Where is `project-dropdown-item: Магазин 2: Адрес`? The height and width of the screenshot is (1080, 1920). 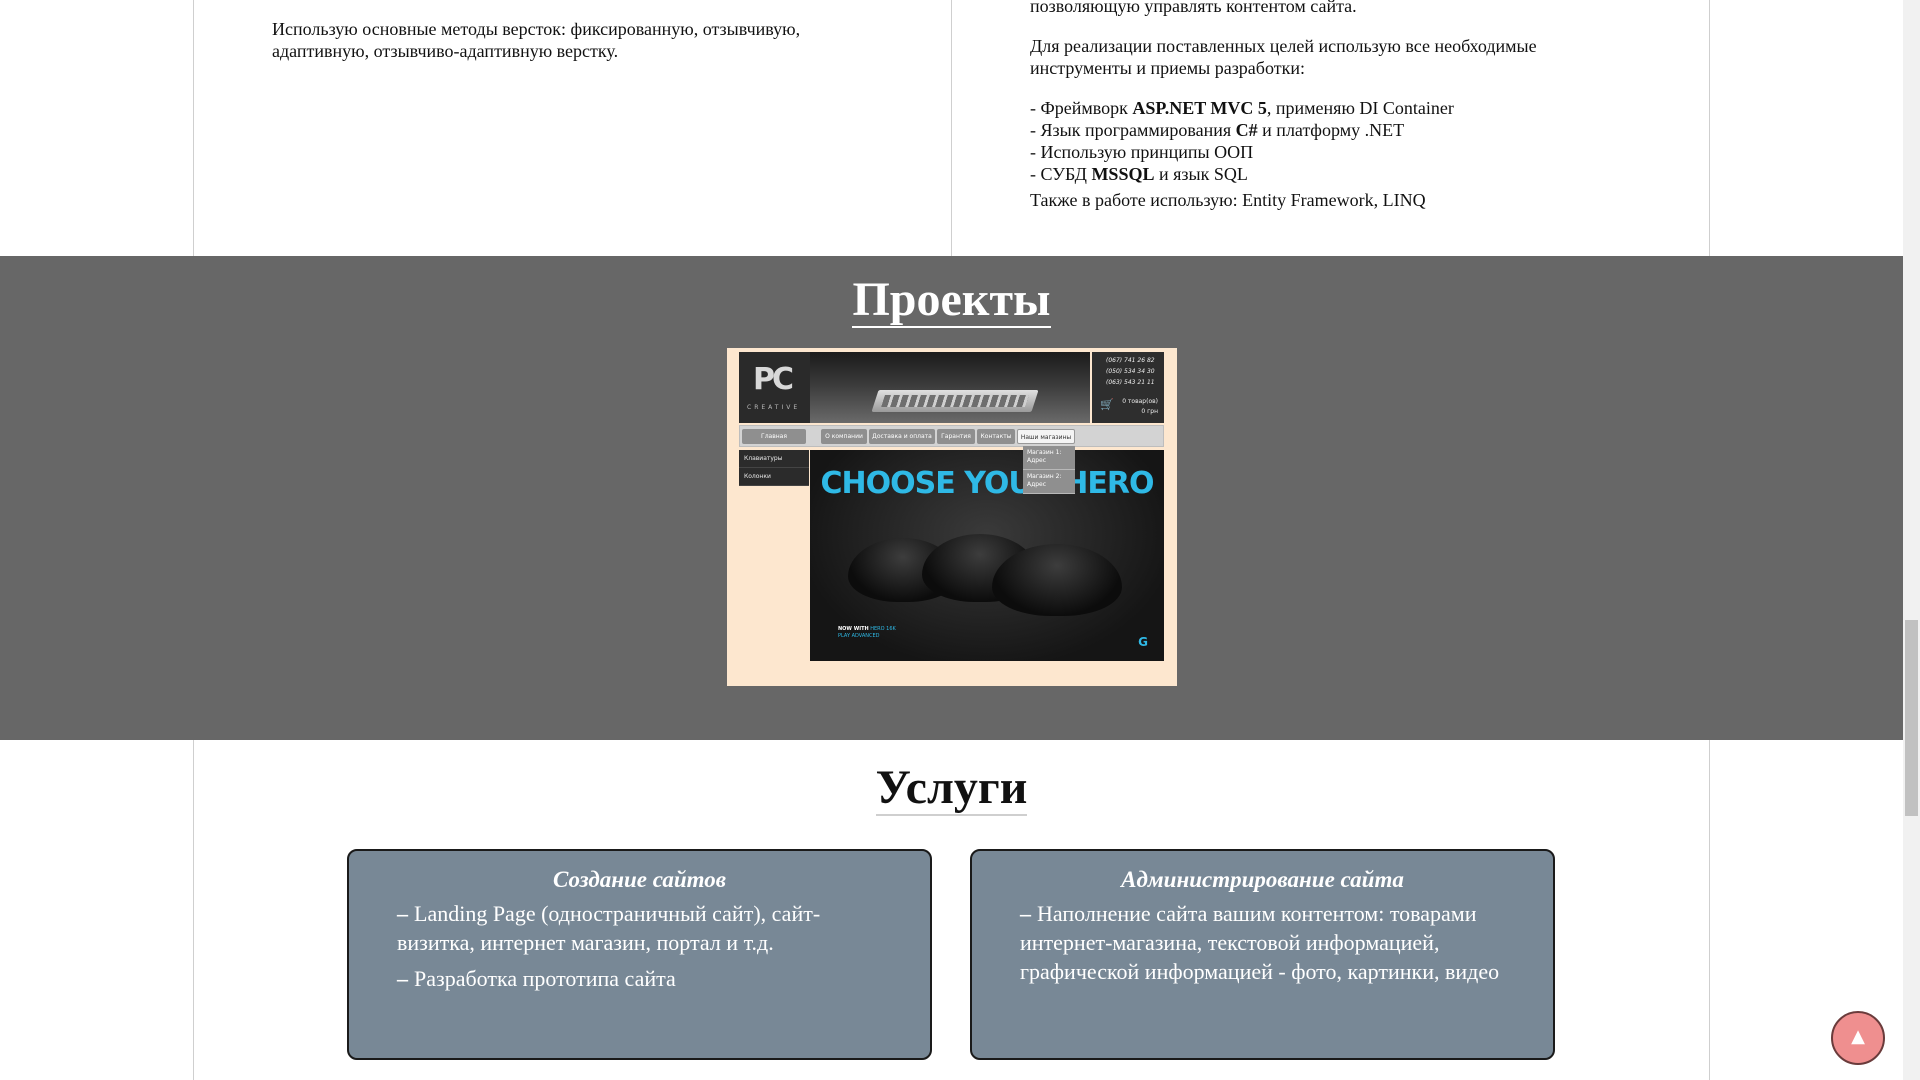
project-dropdown-item: Магазин 2: Адрес is located at coordinates (1049, 482).